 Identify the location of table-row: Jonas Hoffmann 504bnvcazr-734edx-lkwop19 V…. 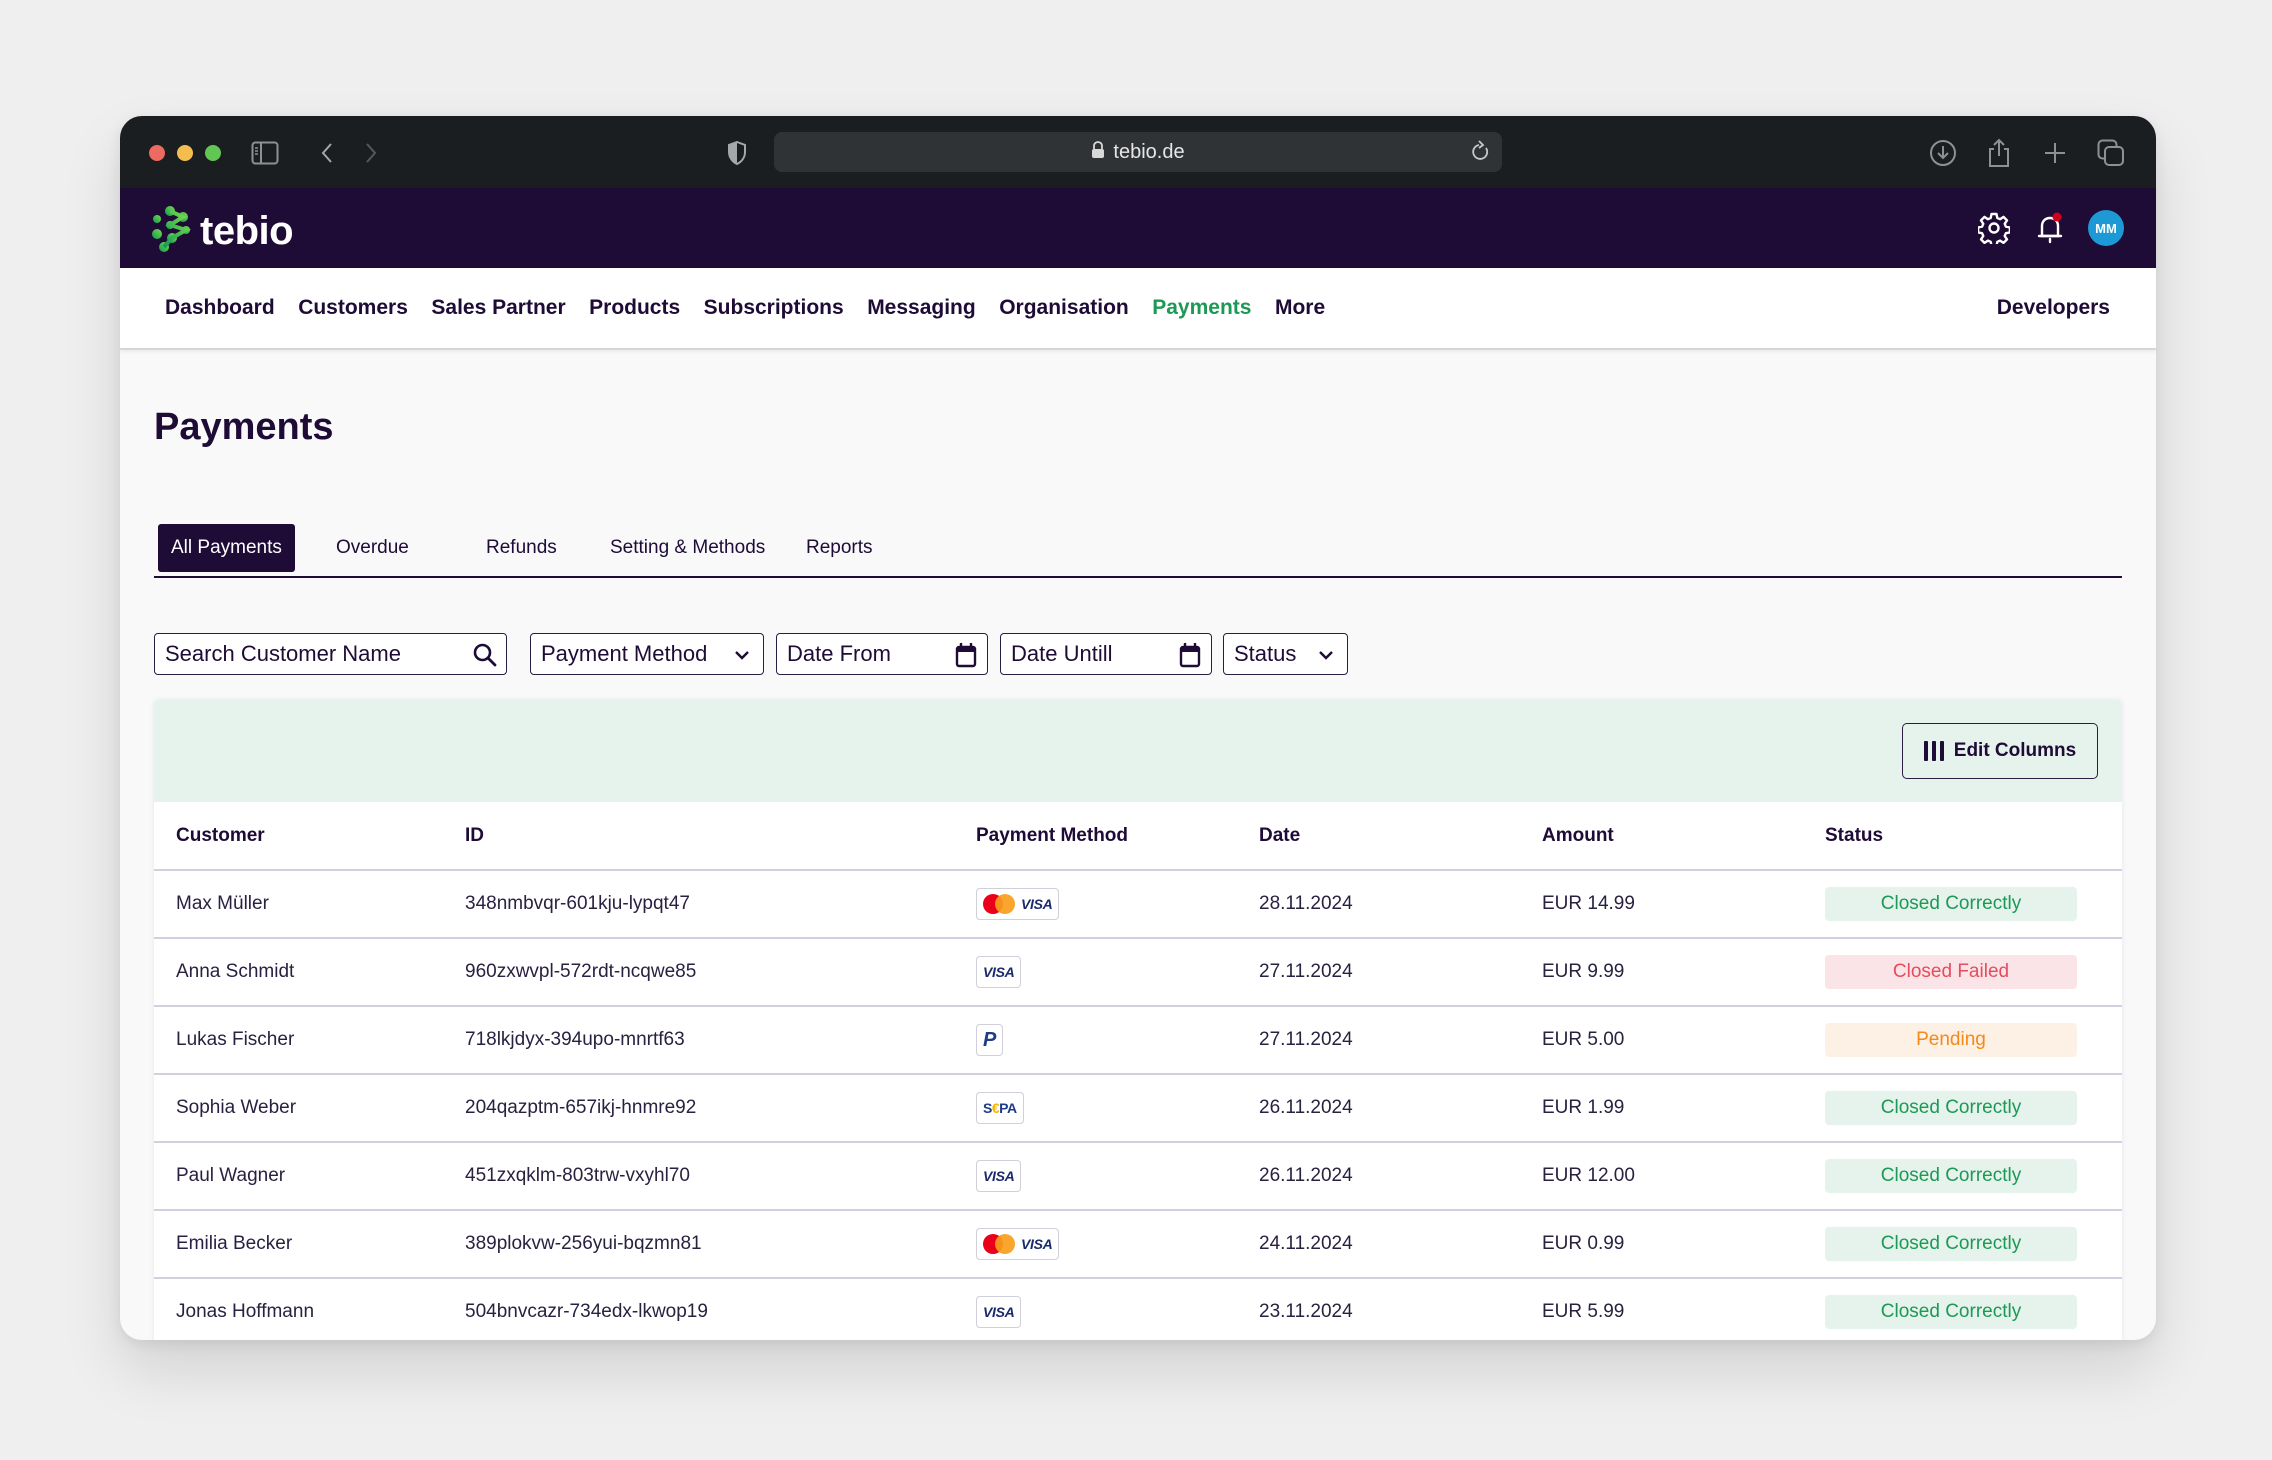
(1138, 1309).